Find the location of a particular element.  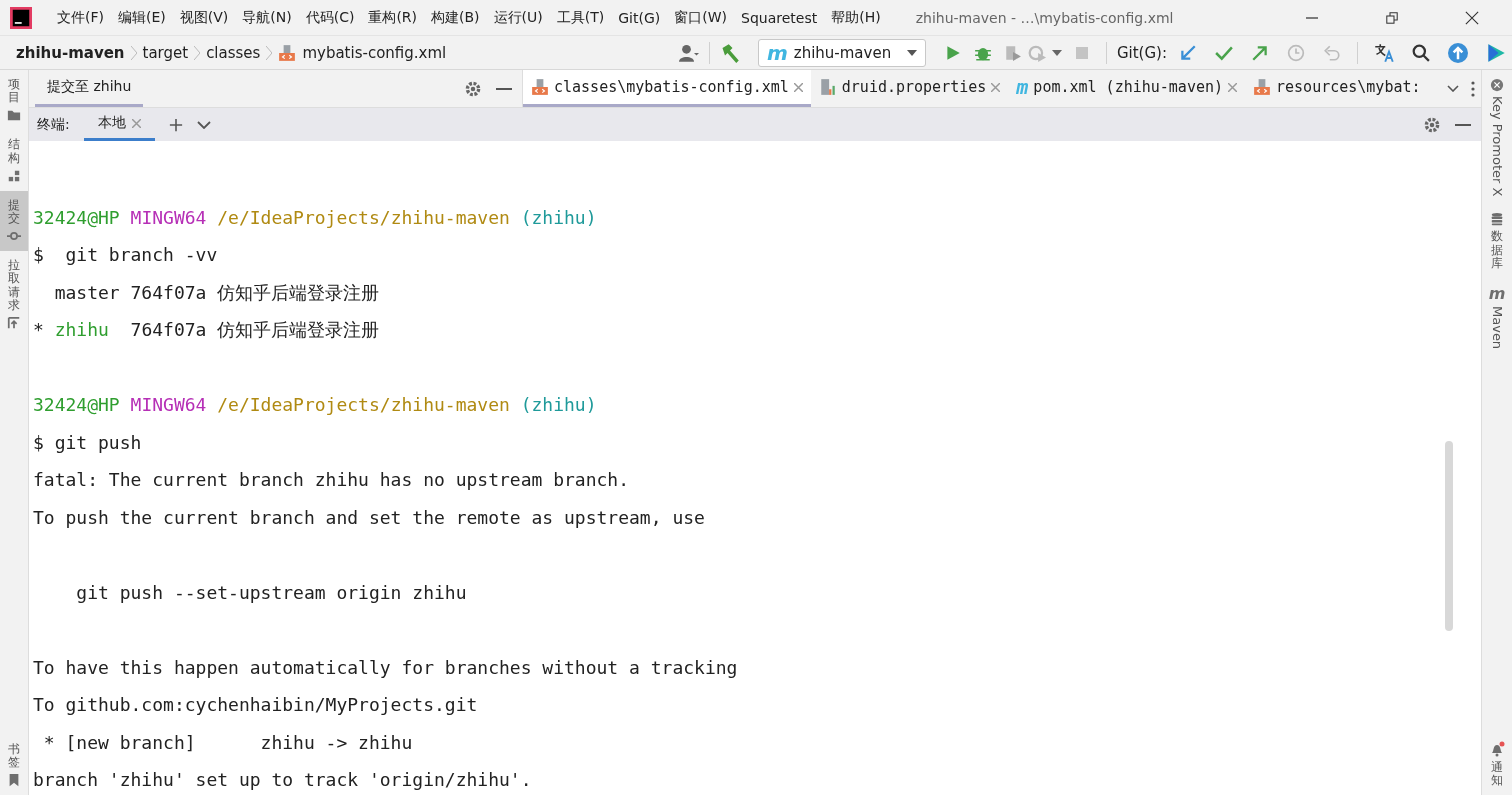

editor-tab: druid.properties is located at coordinates (909, 88).